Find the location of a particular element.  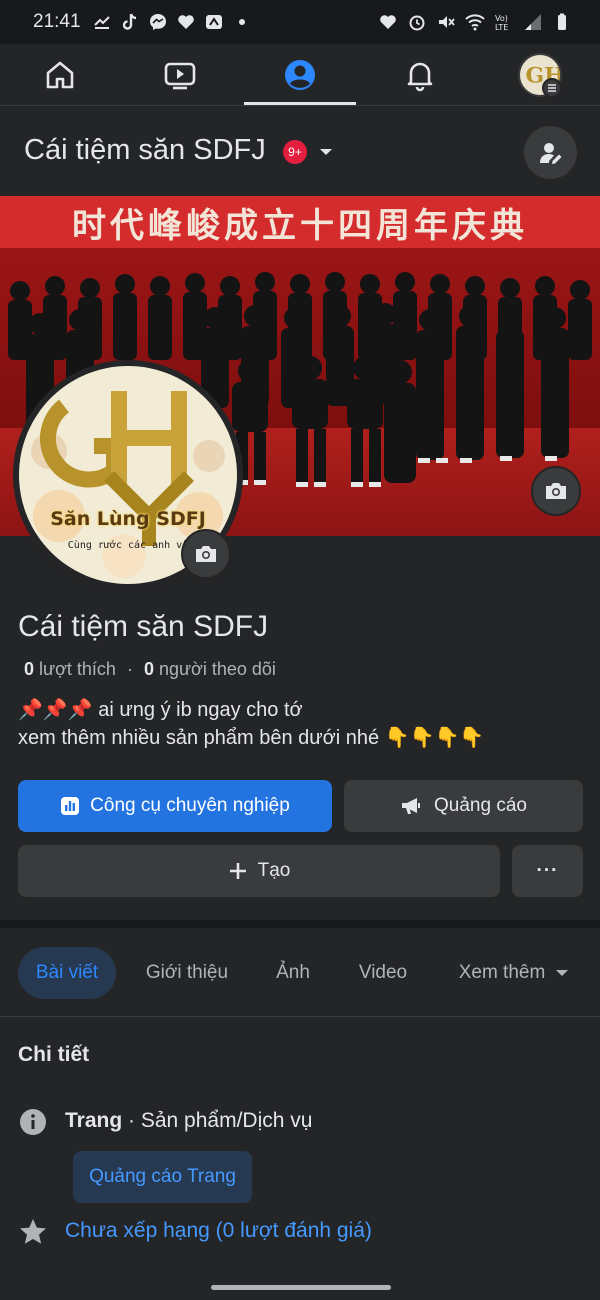

dashboard-icon is located at coordinates (70, 806).